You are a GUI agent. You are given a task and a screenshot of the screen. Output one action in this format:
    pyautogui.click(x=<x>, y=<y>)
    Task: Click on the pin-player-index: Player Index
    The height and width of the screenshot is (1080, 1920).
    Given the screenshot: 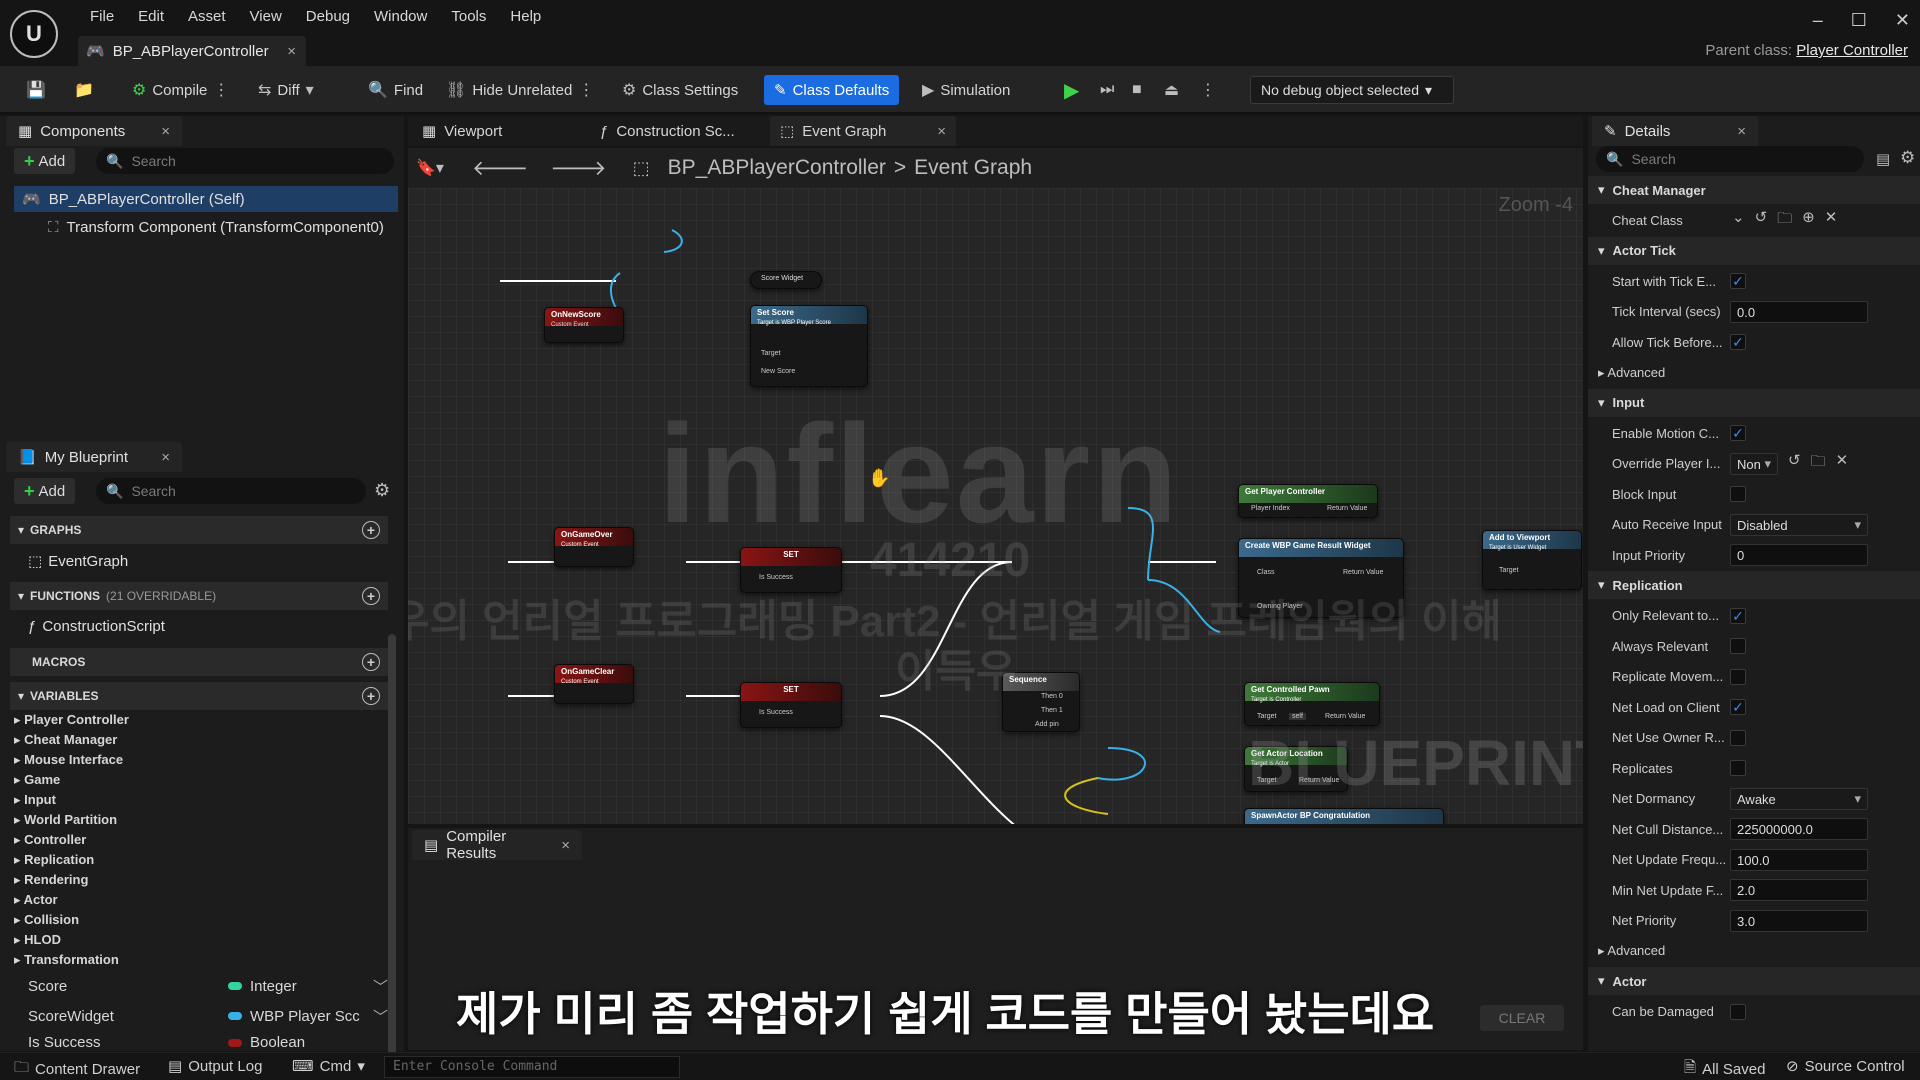 What is the action you would take?
    pyautogui.click(x=1270, y=508)
    